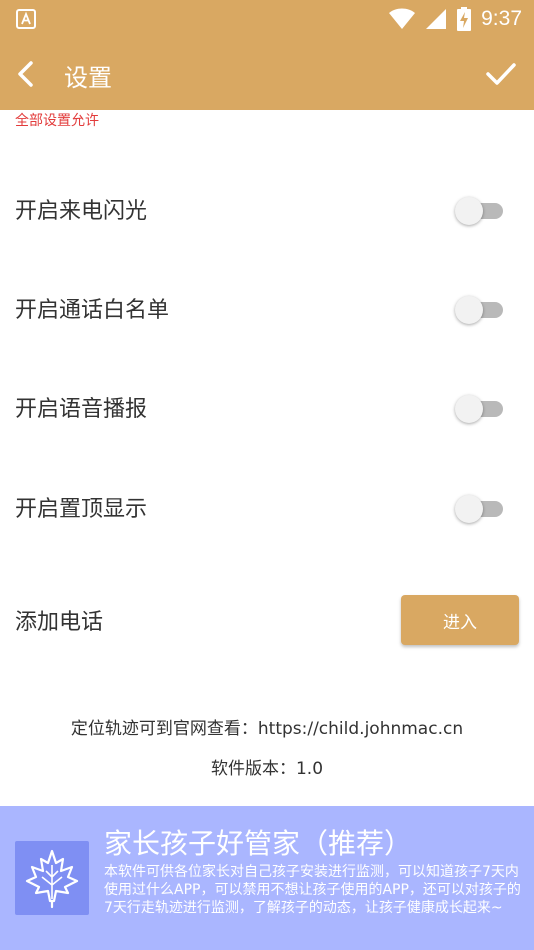  Describe the element at coordinates (436, 19) in the screenshot. I see `signal-icon` at that location.